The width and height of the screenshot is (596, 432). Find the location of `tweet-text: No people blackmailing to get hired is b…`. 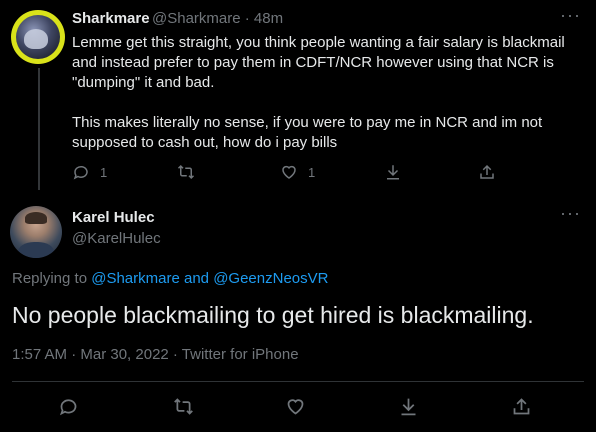

tweet-text: No people blackmailing to get hired is b… is located at coordinates (273, 315).